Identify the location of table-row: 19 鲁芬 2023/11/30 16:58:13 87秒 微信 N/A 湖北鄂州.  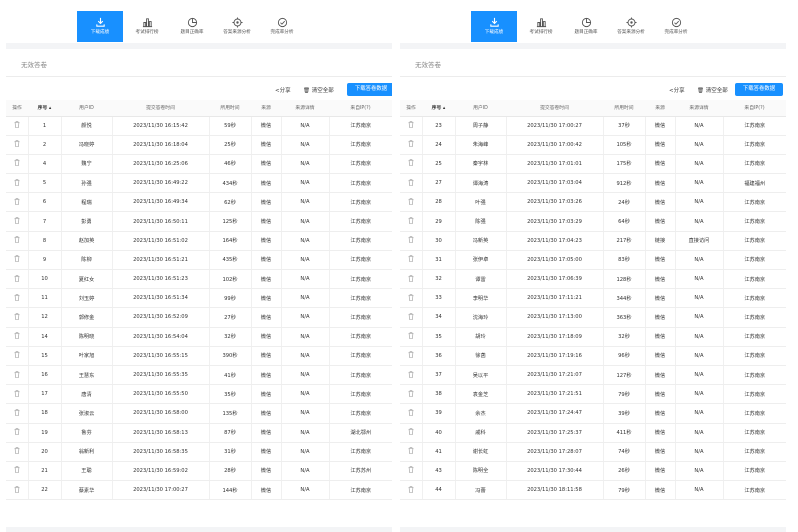
(199, 433).